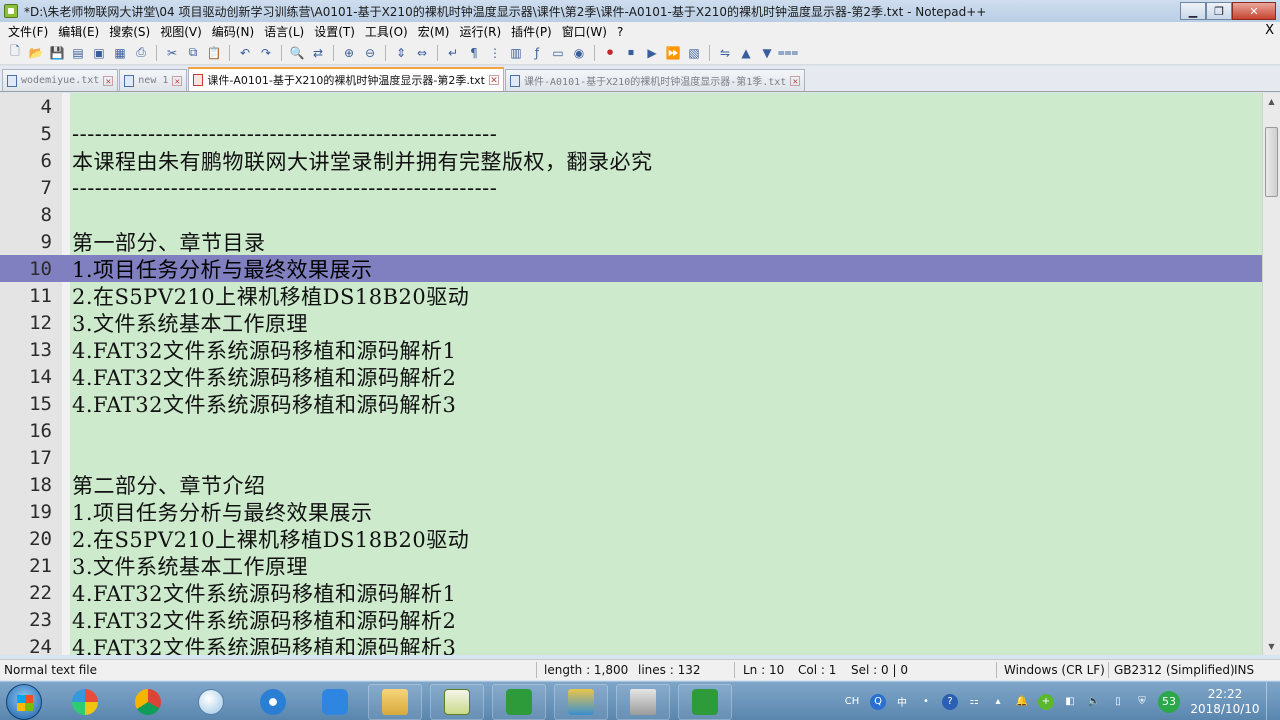  What do you see at coordinates (334, 31) in the screenshot?
I see `menu-settings: 设置(T)` at bounding box center [334, 31].